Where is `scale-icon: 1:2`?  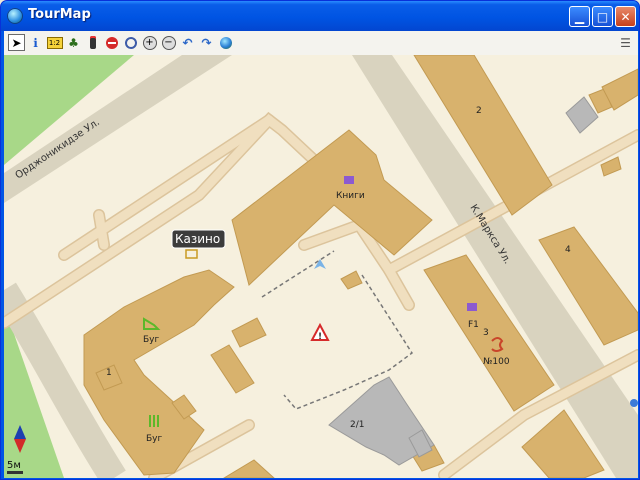
scale-icon: 1:2 is located at coordinates (54, 42).